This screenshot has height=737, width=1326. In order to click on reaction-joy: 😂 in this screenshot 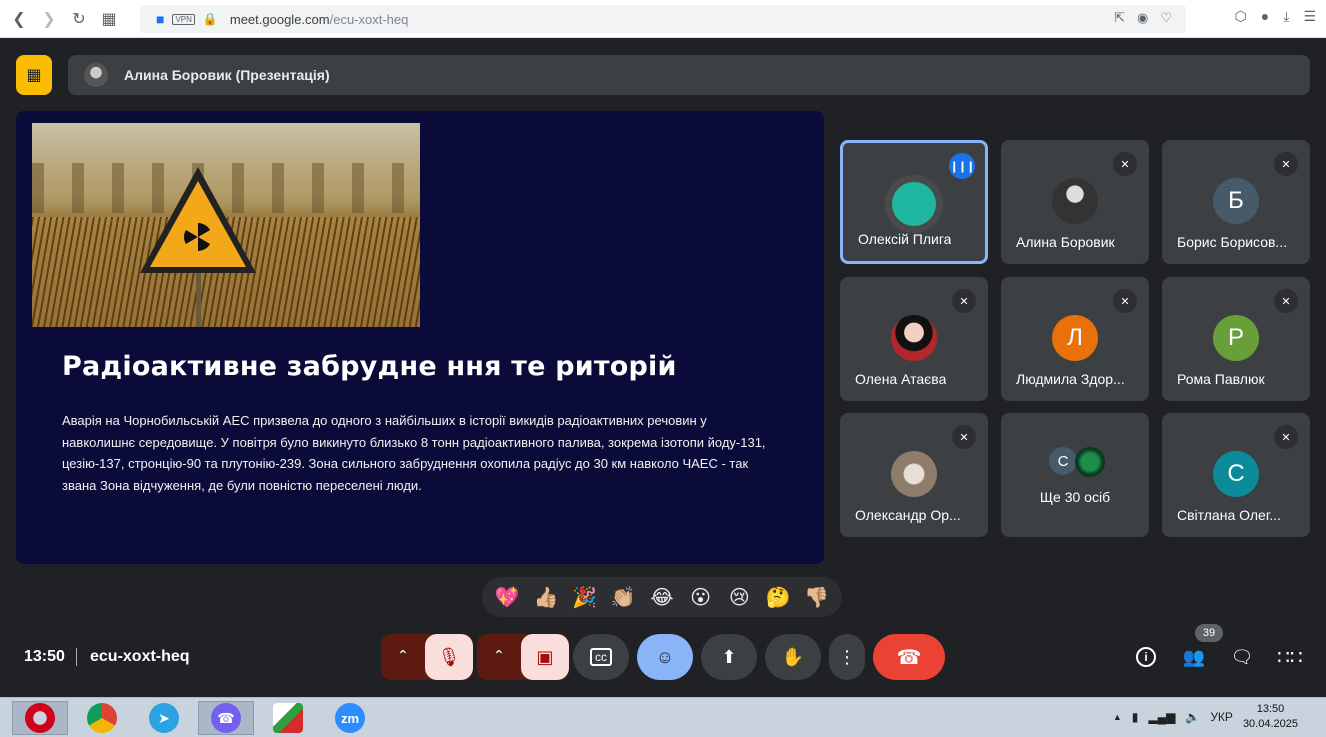, I will do `click(662, 597)`.